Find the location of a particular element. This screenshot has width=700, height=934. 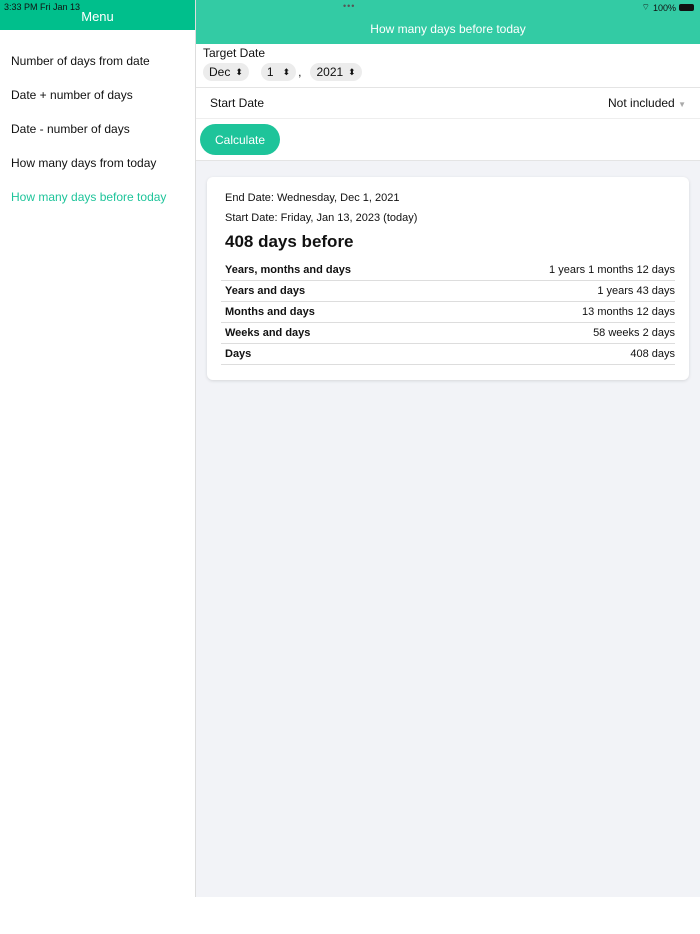

month-value: Dec is located at coordinates (220, 72).